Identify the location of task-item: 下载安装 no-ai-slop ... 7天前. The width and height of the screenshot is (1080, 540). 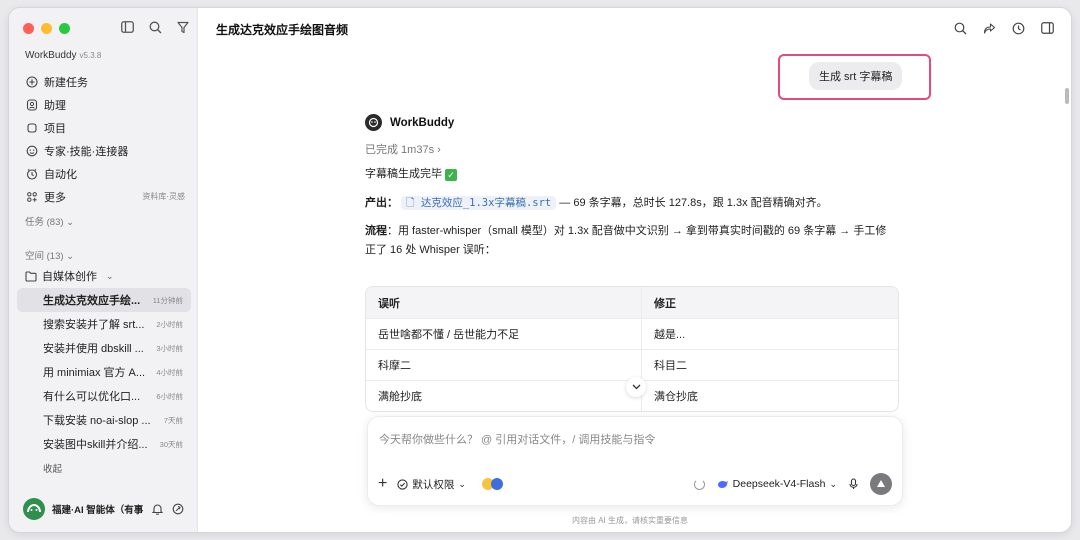
(104, 420).